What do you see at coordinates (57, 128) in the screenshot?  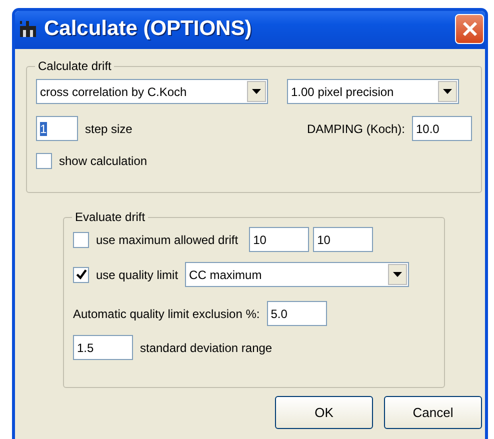 I see `input-field: 1` at bounding box center [57, 128].